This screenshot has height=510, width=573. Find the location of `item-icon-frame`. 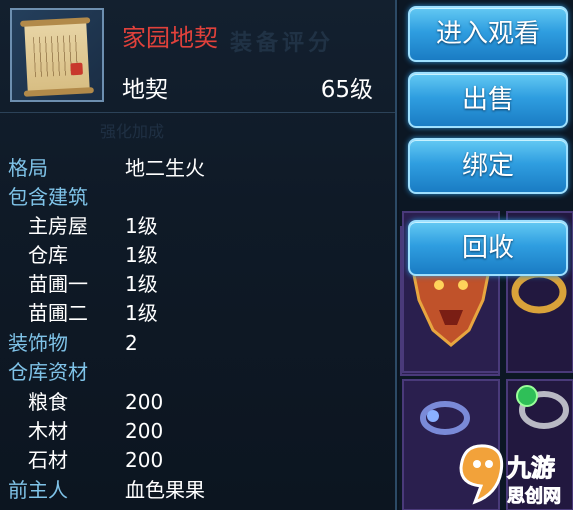

item-icon-frame is located at coordinates (57, 55).